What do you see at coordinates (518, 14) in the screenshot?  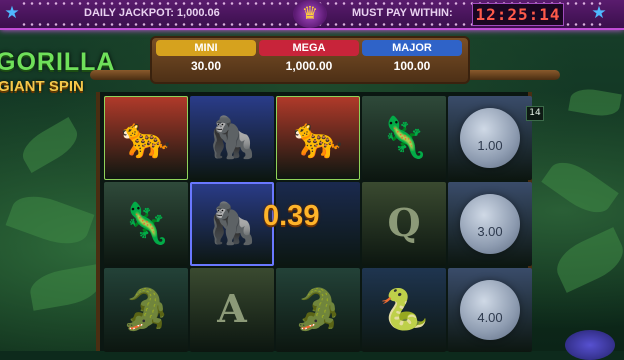 I see `jackpot-timer: 12:25:14` at bounding box center [518, 14].